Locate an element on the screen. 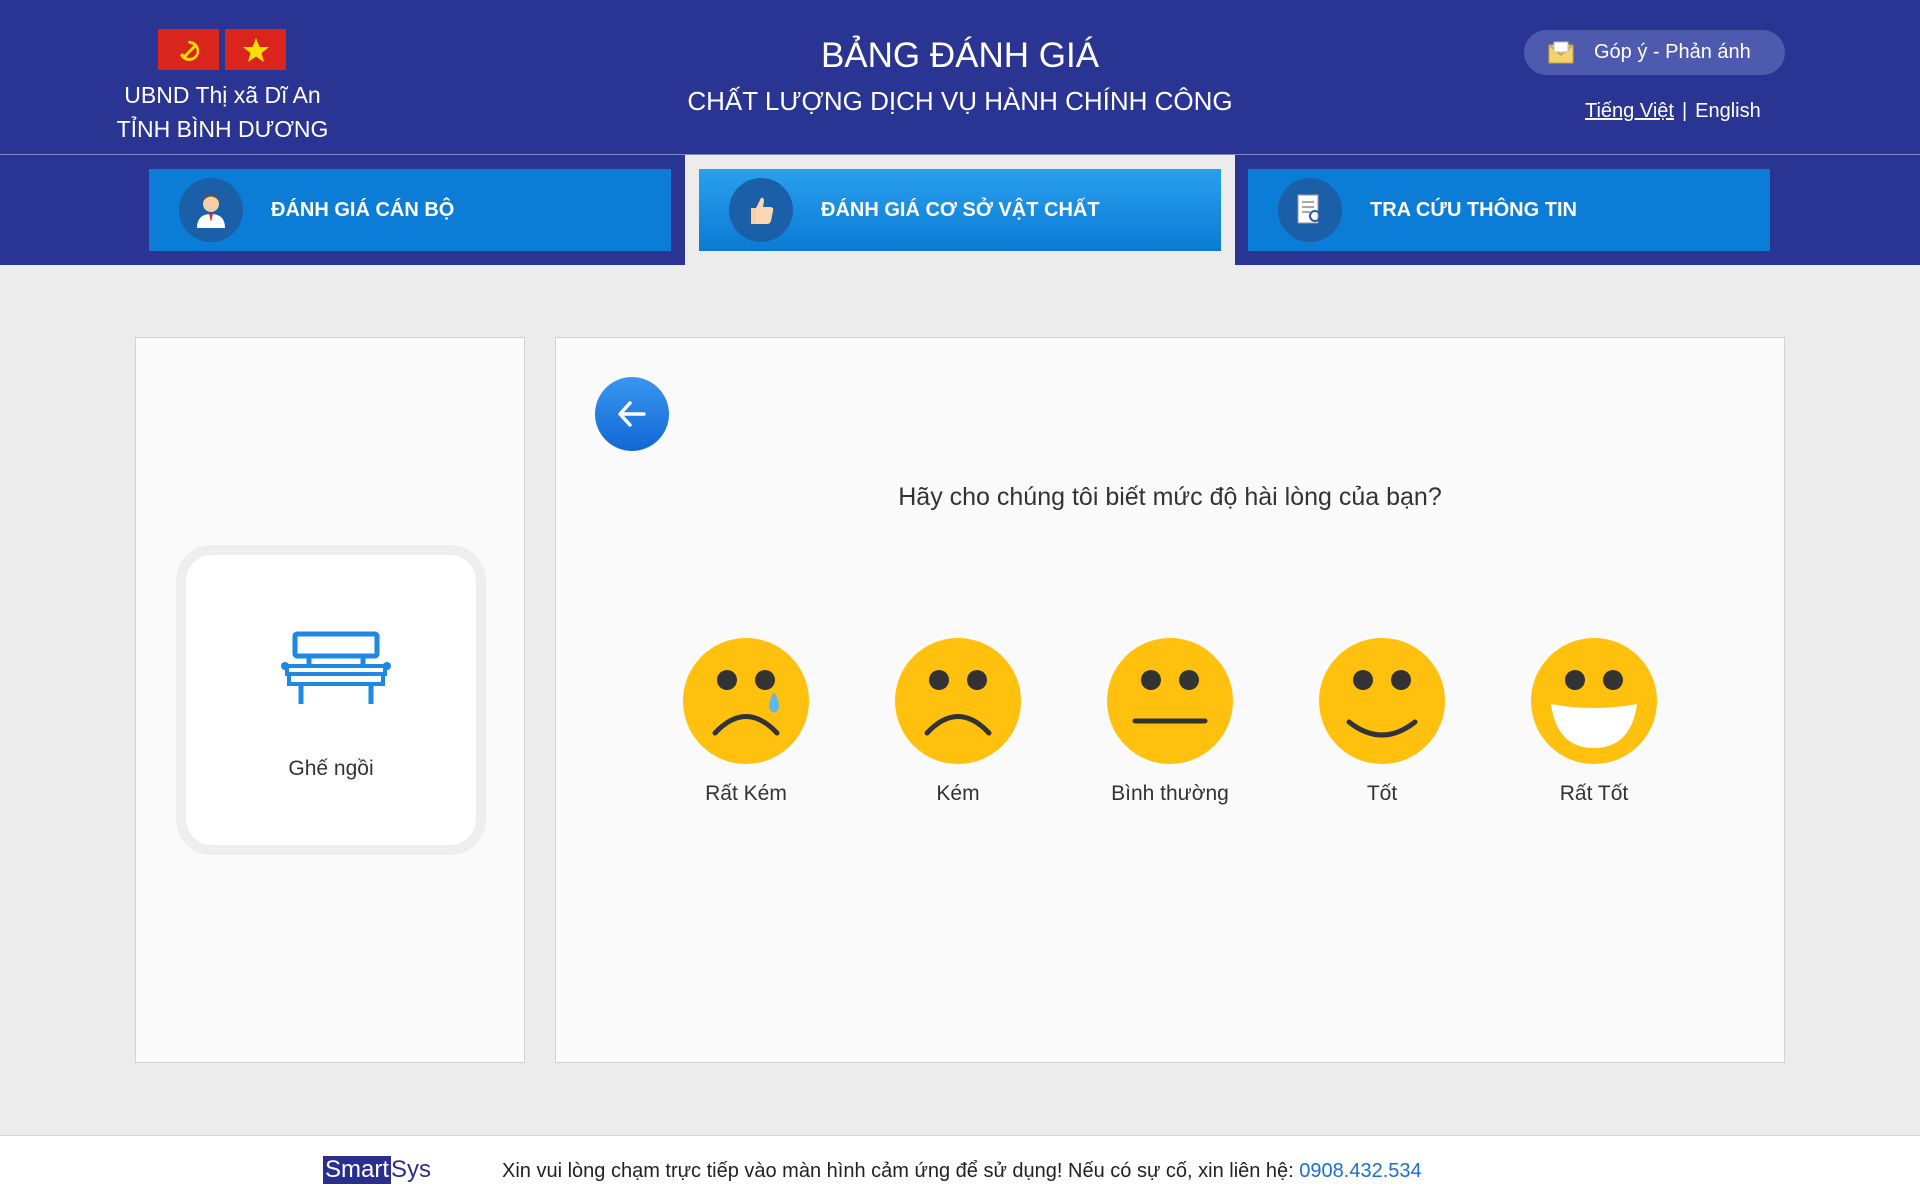 Image resolution: width=1920 pixels, height=1200 pixels. language-switcher: Tiếng Việt | English is located at coordinates (1673, 111).